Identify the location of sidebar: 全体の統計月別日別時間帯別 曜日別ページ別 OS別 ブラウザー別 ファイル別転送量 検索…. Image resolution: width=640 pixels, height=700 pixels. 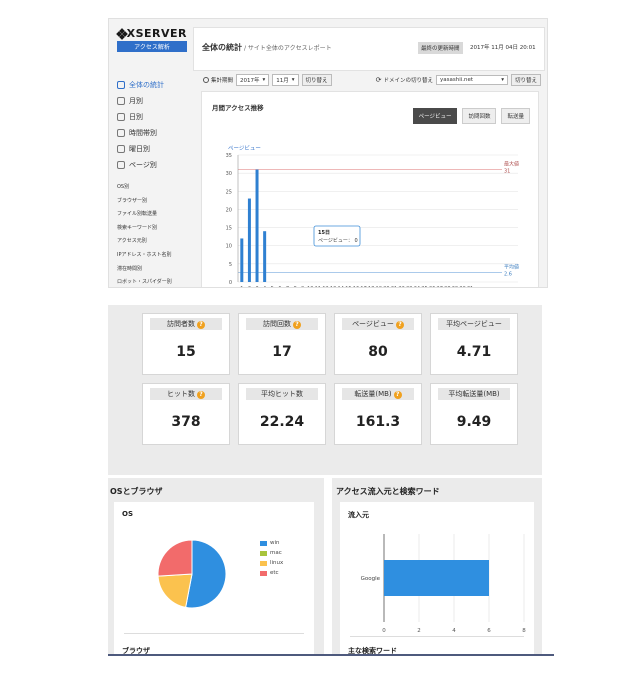
(155, 182).